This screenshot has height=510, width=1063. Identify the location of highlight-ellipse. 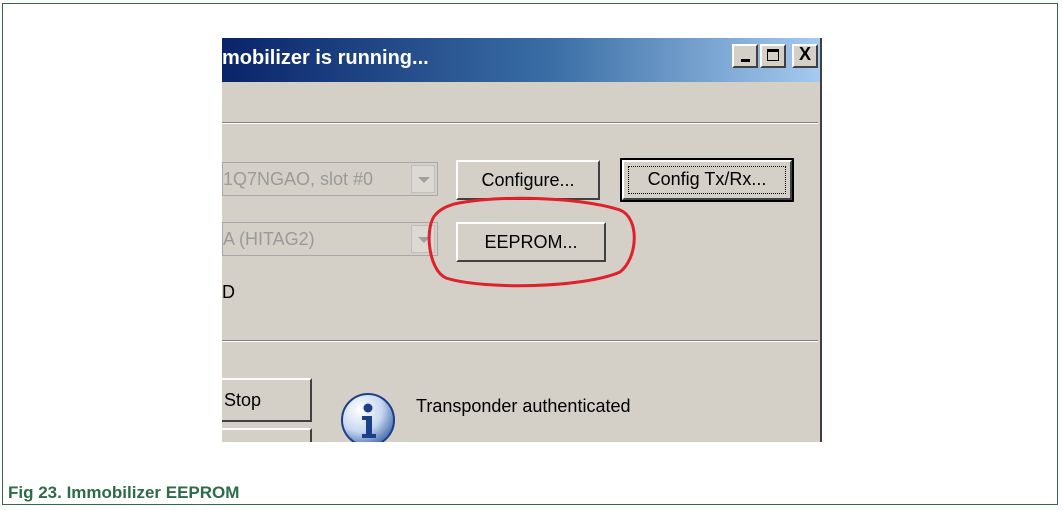
(531, 242).